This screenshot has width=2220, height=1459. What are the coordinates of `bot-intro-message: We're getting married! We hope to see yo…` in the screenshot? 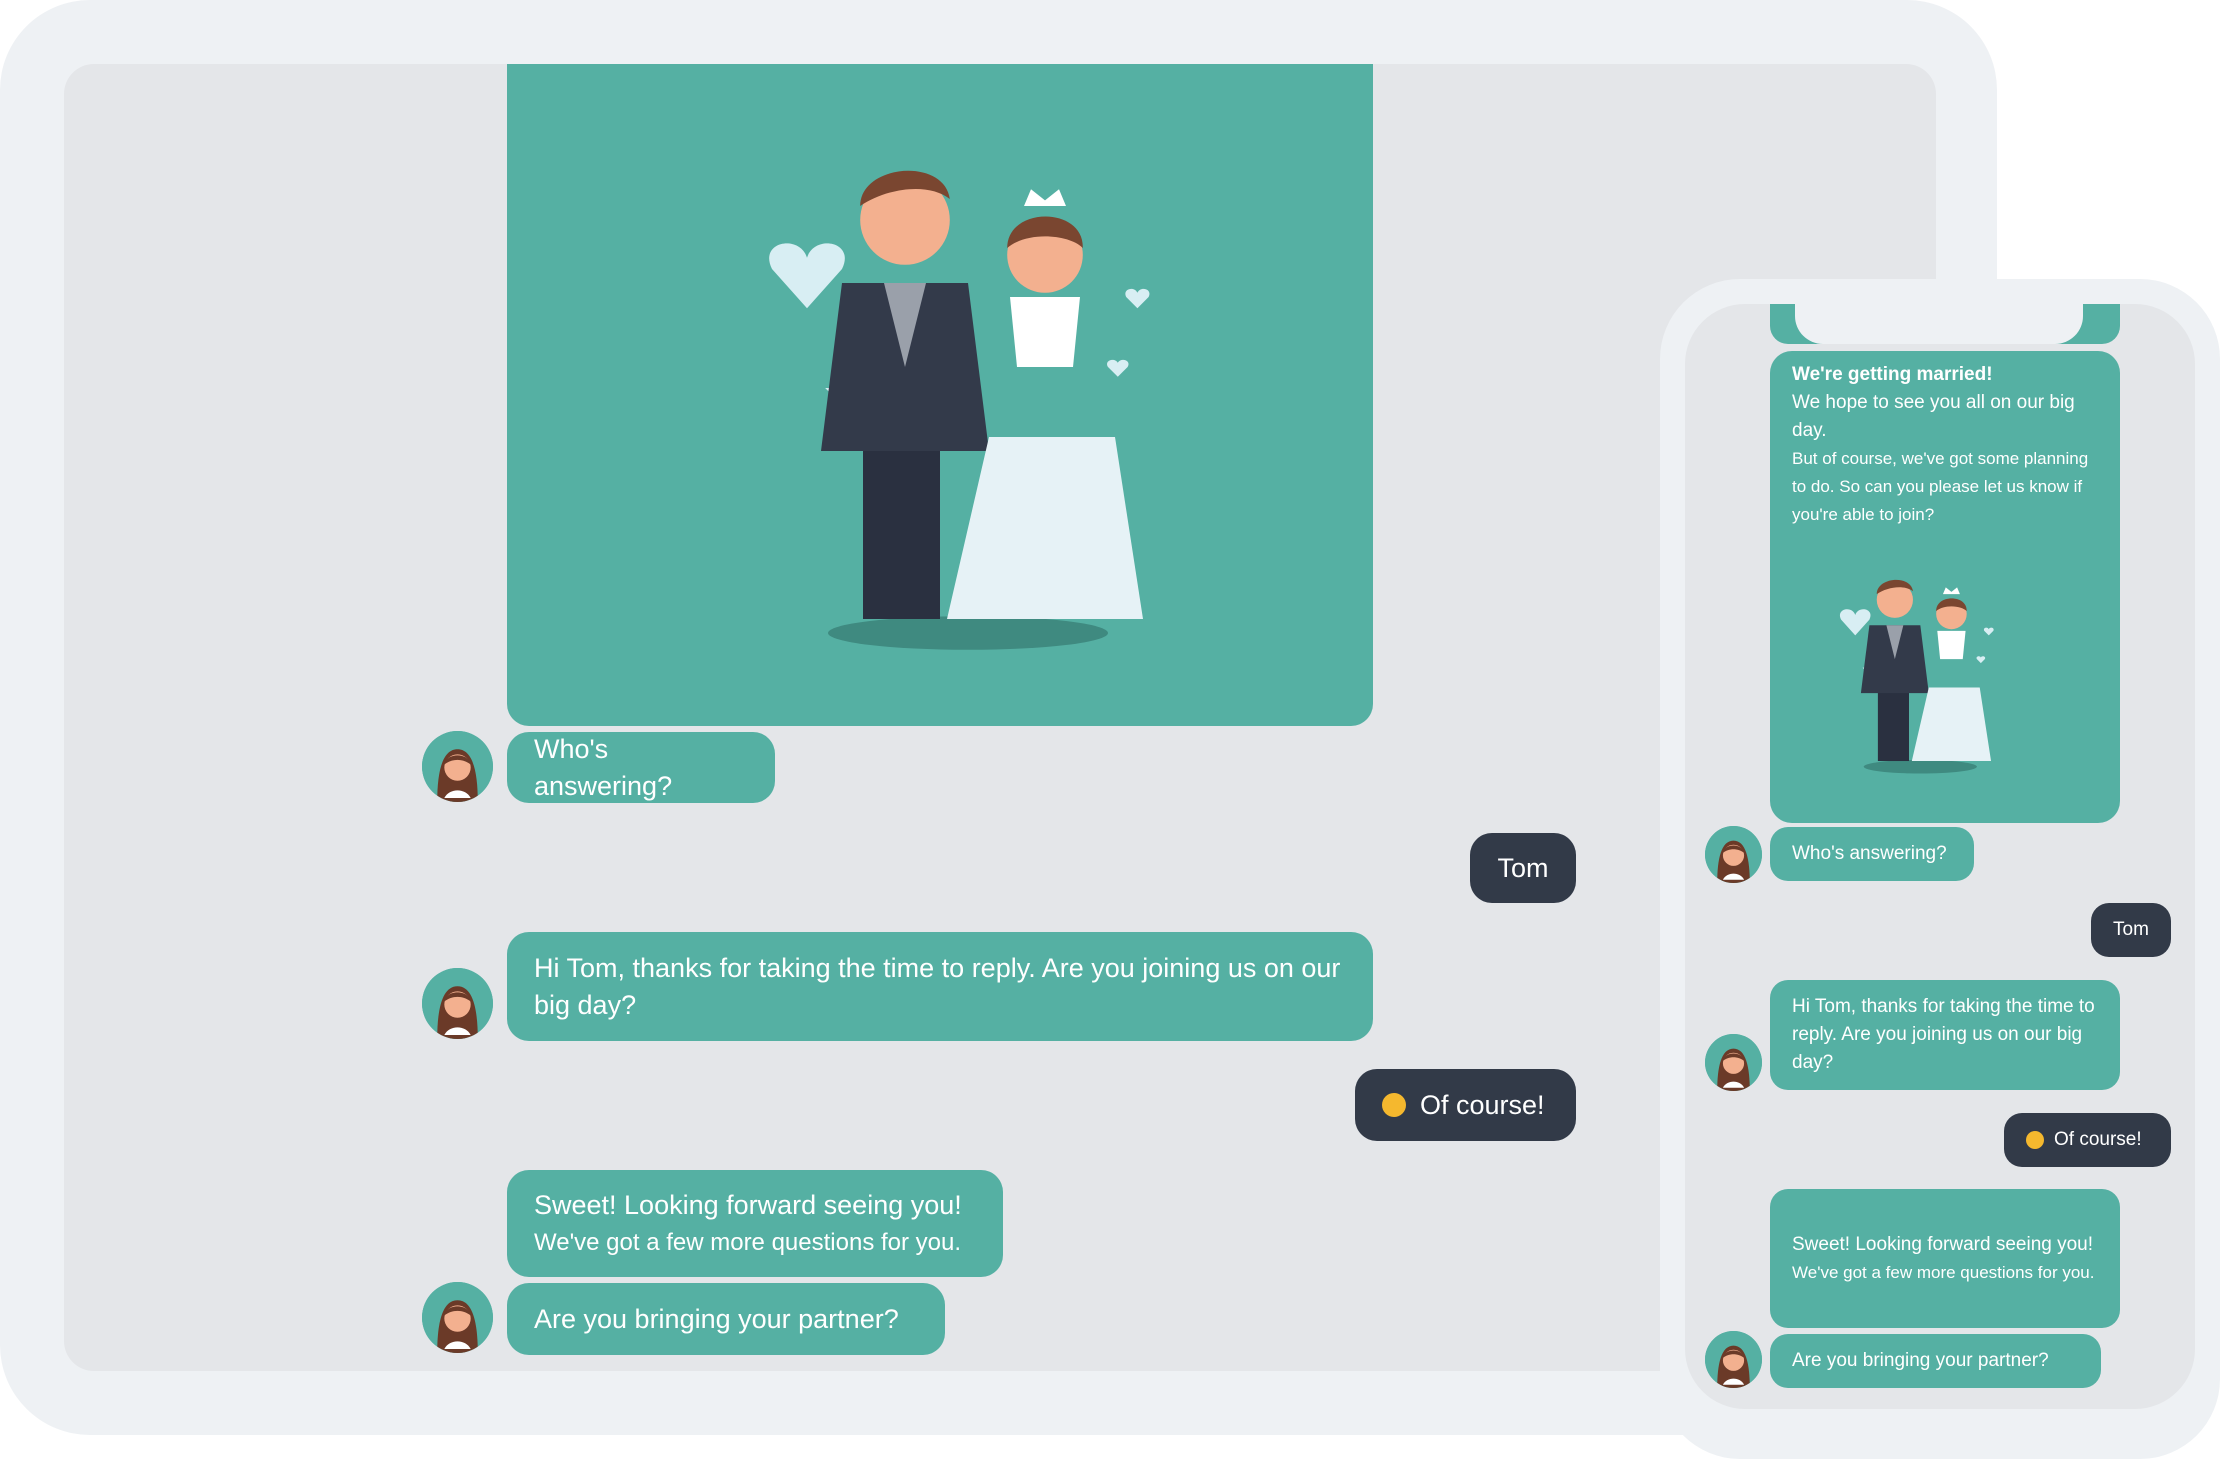 It's located at (1945, 587).